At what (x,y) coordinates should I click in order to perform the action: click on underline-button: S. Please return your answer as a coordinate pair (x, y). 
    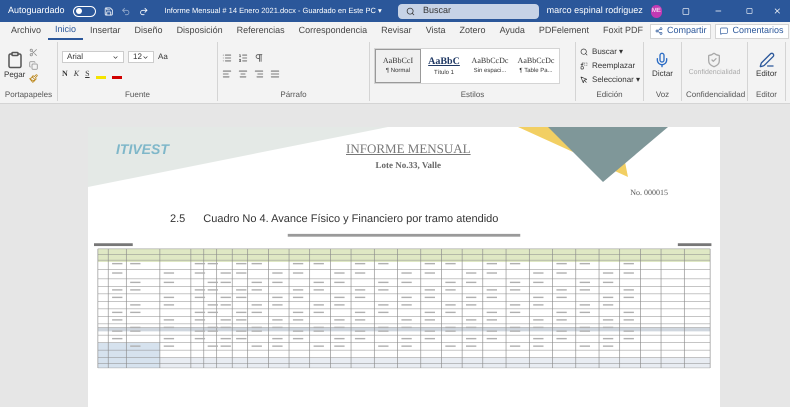
    Looking at the image, I should click on (87, 74).